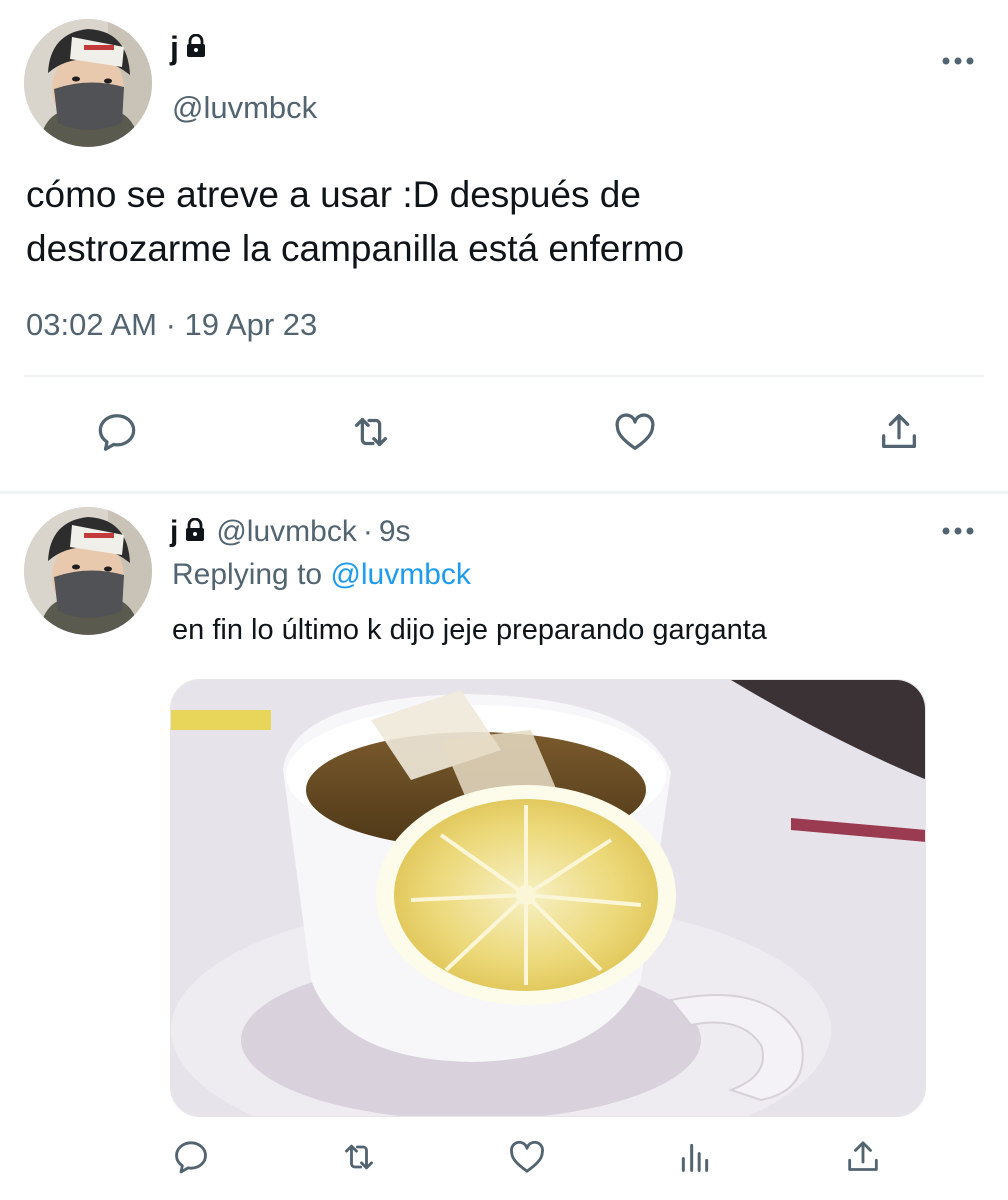 The height and width of the screenshot is (1200, 1008). What do you see at coordinates (171, 325) in the screenshot?
I see `timestamp: 03:02 AM · 19 Apr 23` at bounding box center [171, 325].